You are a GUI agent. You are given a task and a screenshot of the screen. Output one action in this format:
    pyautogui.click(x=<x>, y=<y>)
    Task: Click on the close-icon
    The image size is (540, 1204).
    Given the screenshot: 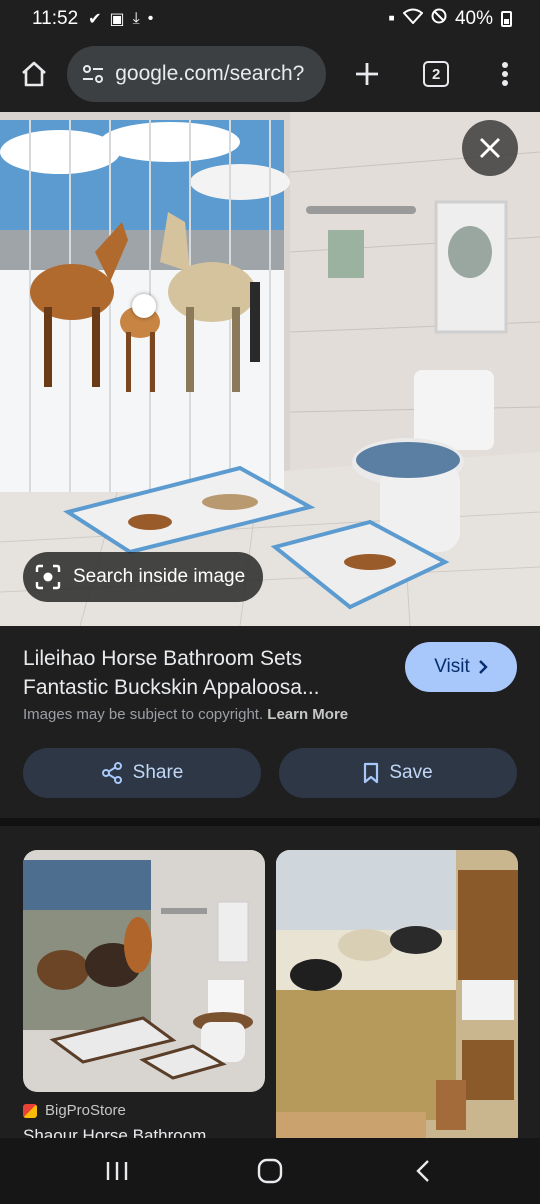 What is the action you would take?
    pyautogui.click(x=490, y=148)
    